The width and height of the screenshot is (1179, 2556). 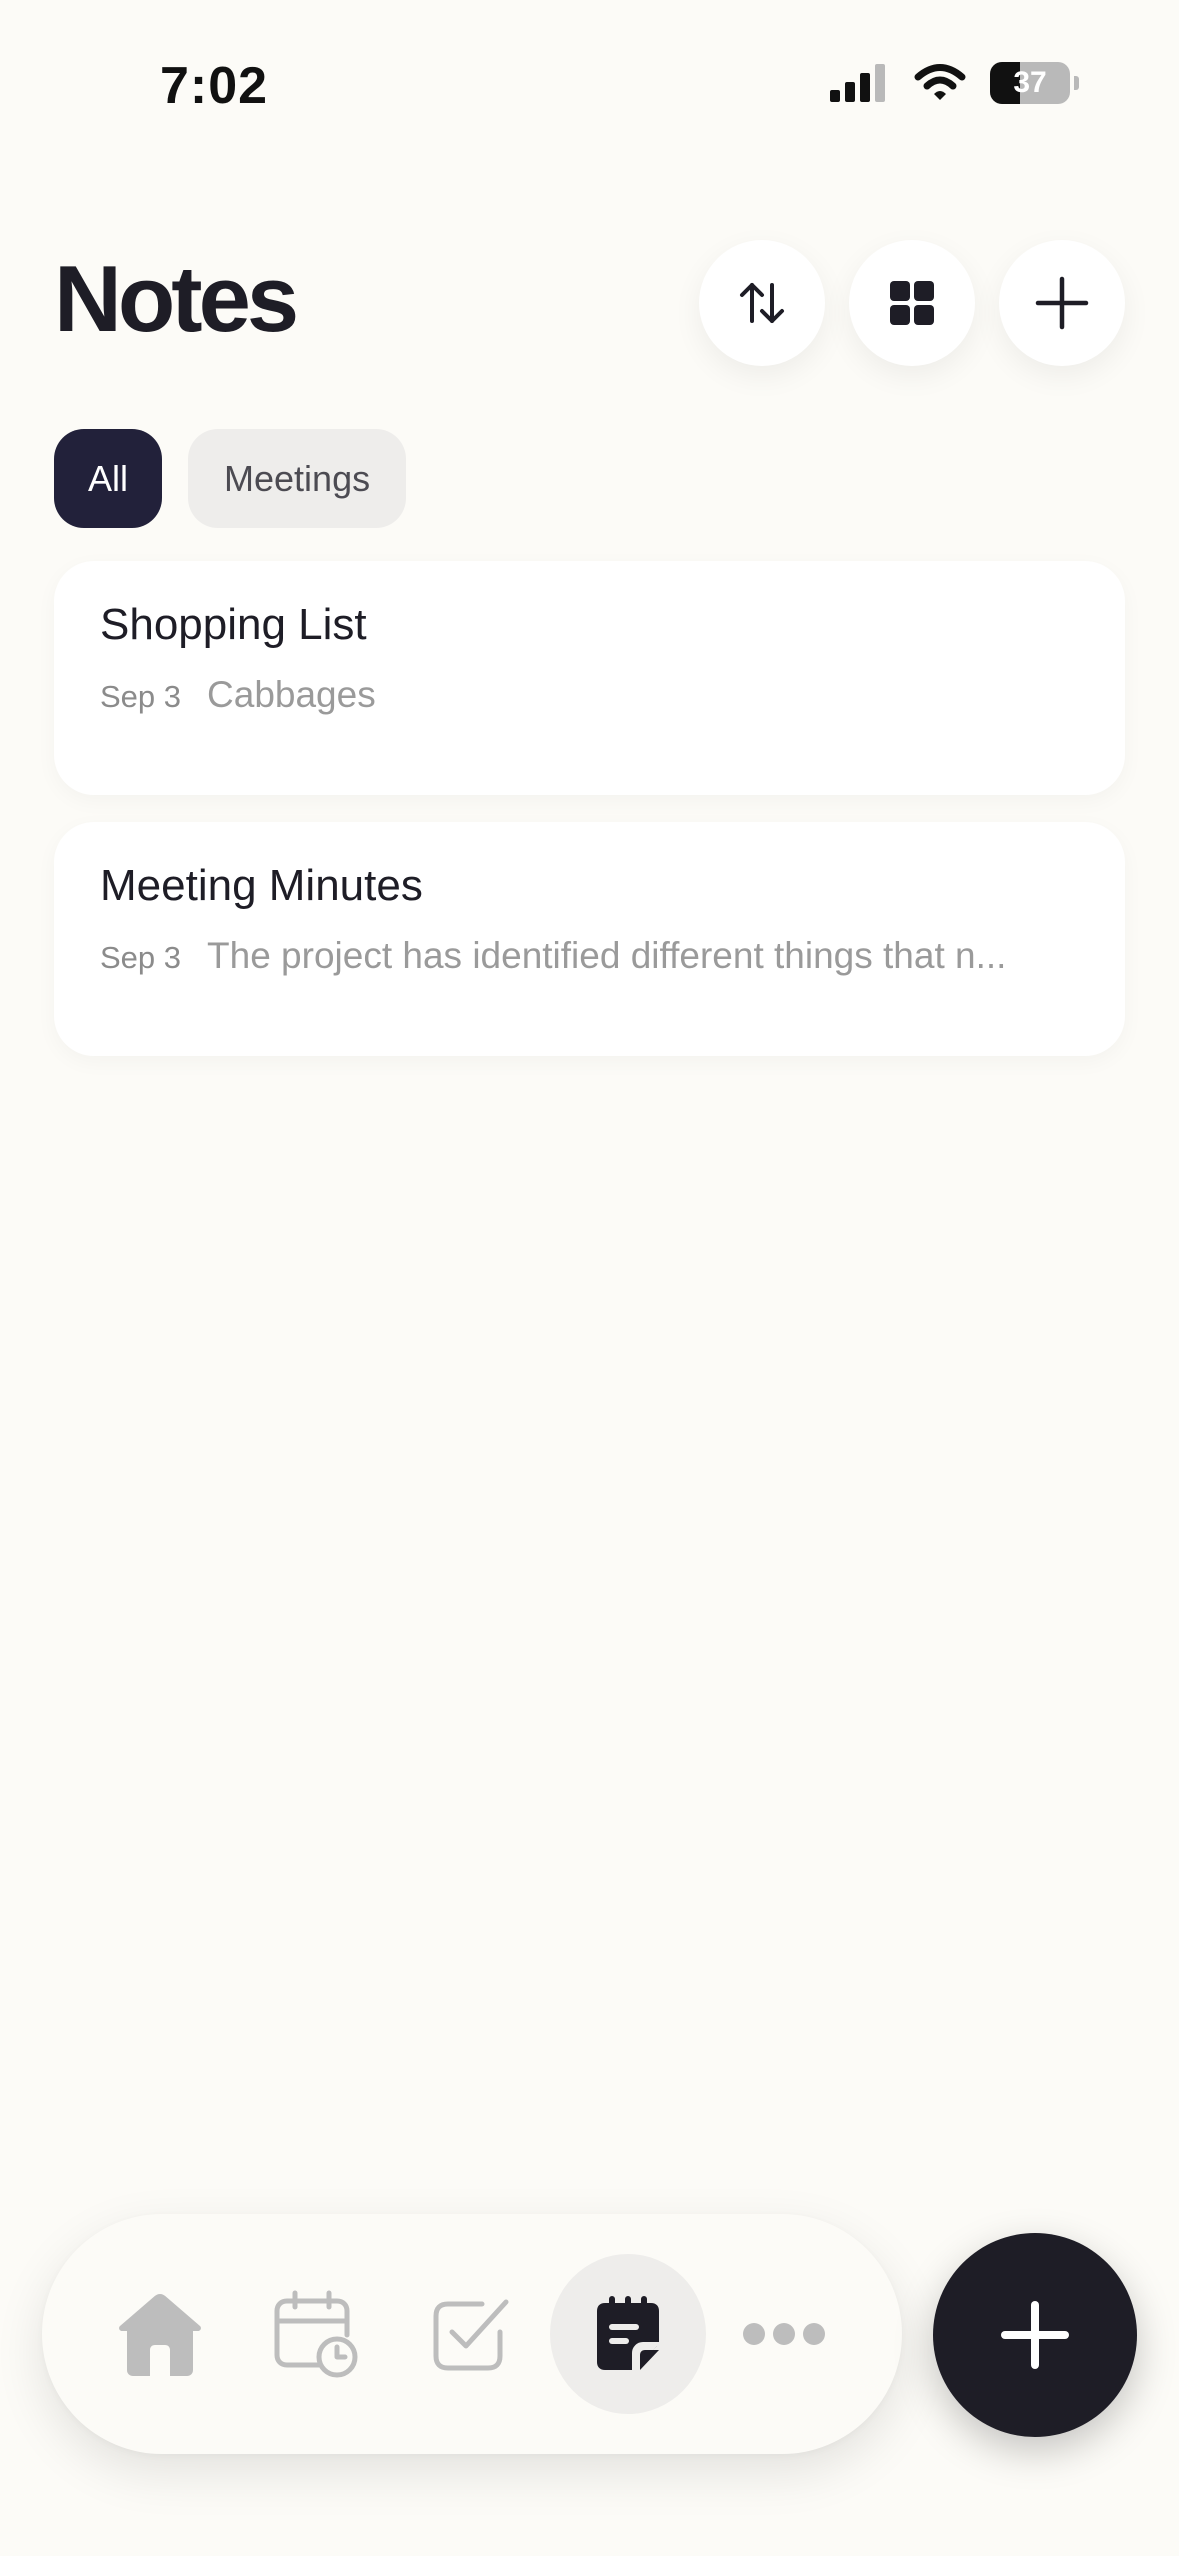 I want to click on header-actions, so click(x=912, y=303).